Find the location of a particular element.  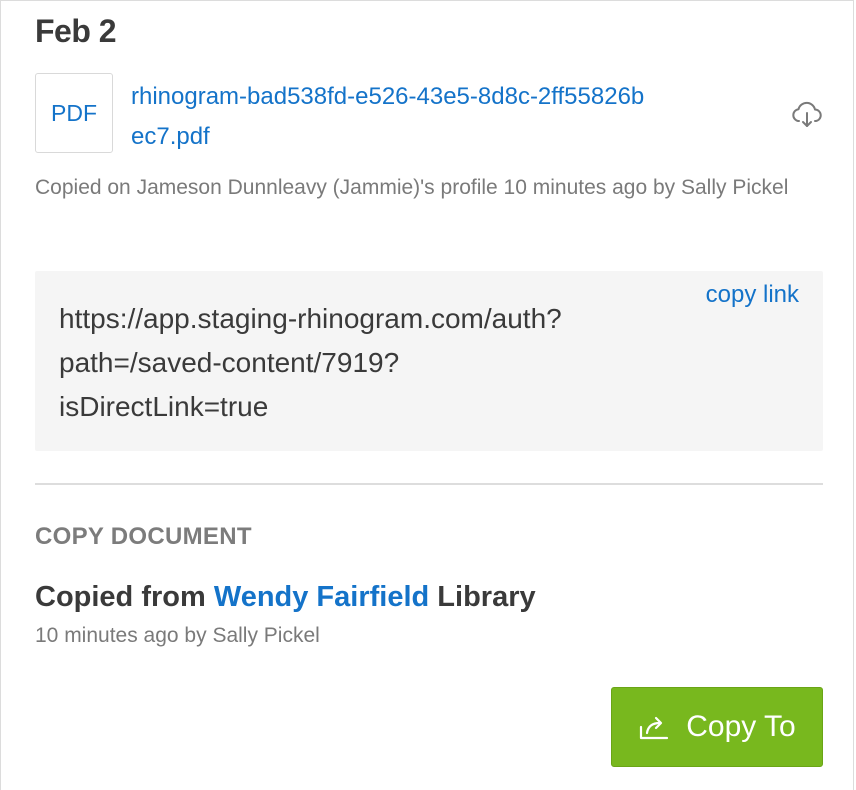

cloud-download-icon is located at coordinates (807, 115).